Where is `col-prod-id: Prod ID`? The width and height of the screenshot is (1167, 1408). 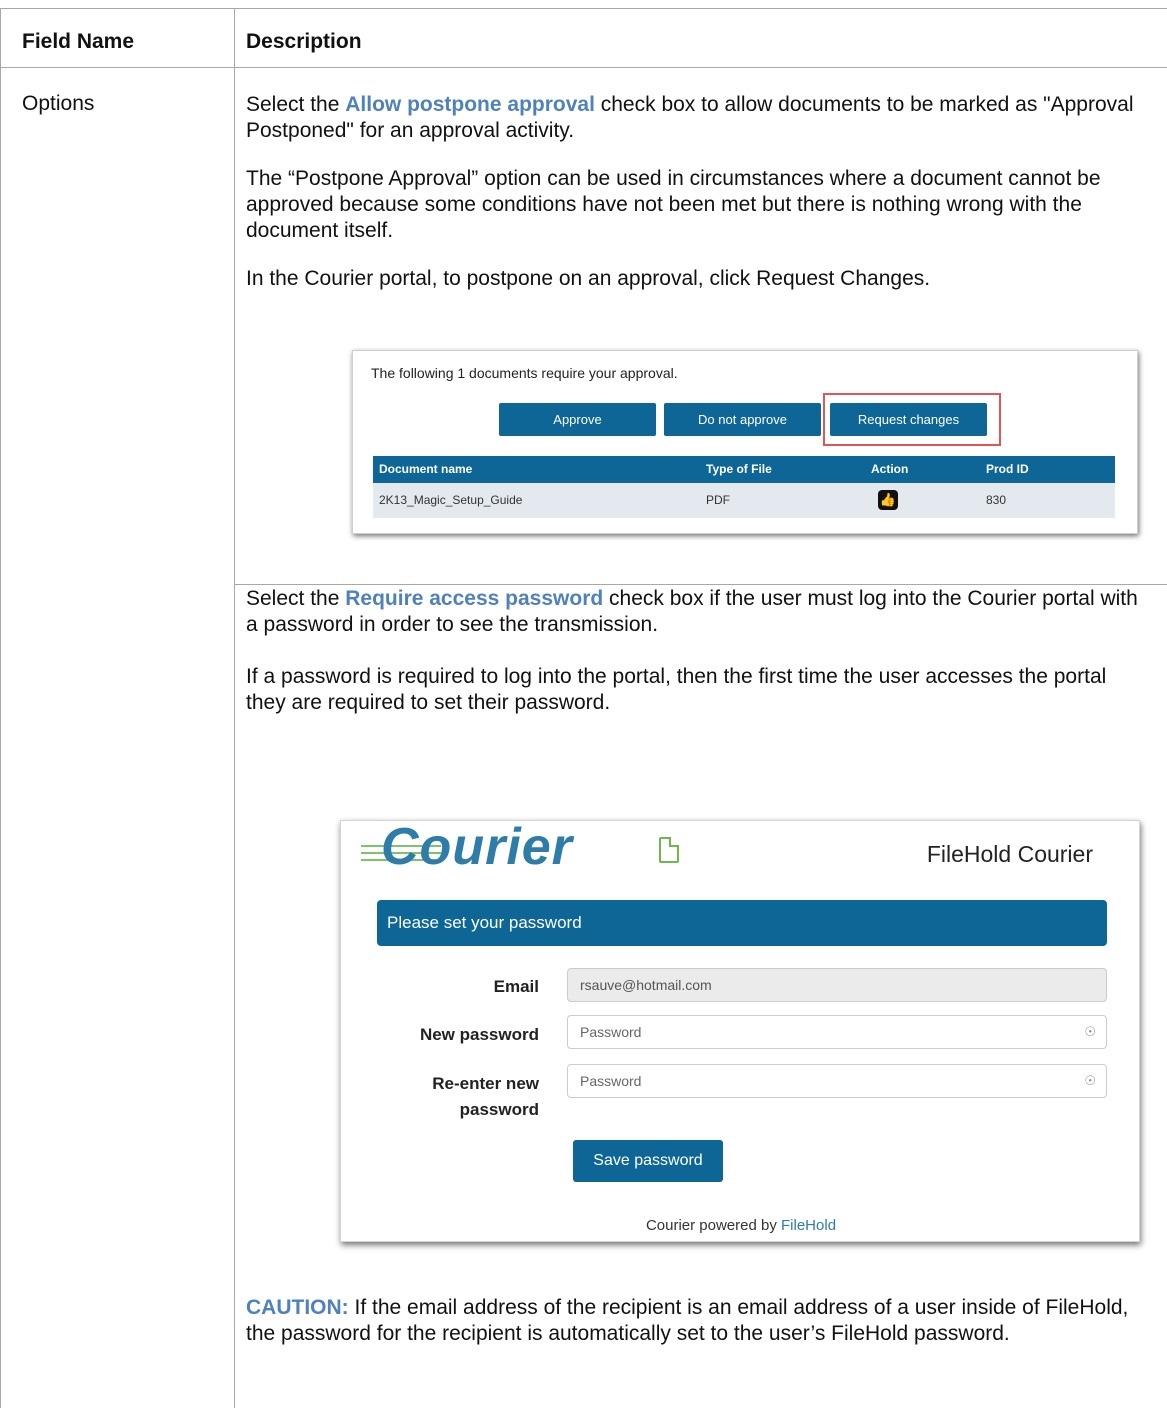 col-prod-id: Prod ID is located at coordinates (1007, 469).